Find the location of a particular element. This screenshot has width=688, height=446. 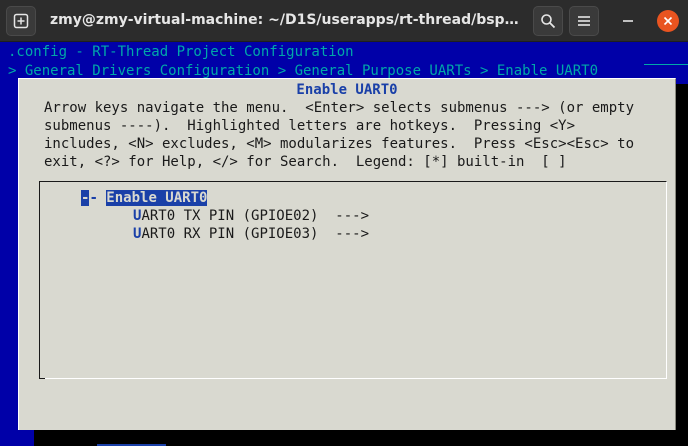

search-button is located at coordinates (548, 21).